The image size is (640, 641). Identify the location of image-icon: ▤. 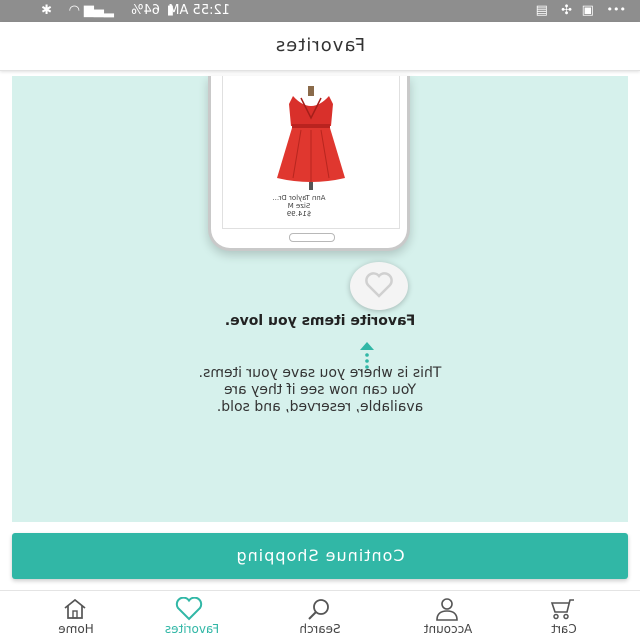
(541, 10).